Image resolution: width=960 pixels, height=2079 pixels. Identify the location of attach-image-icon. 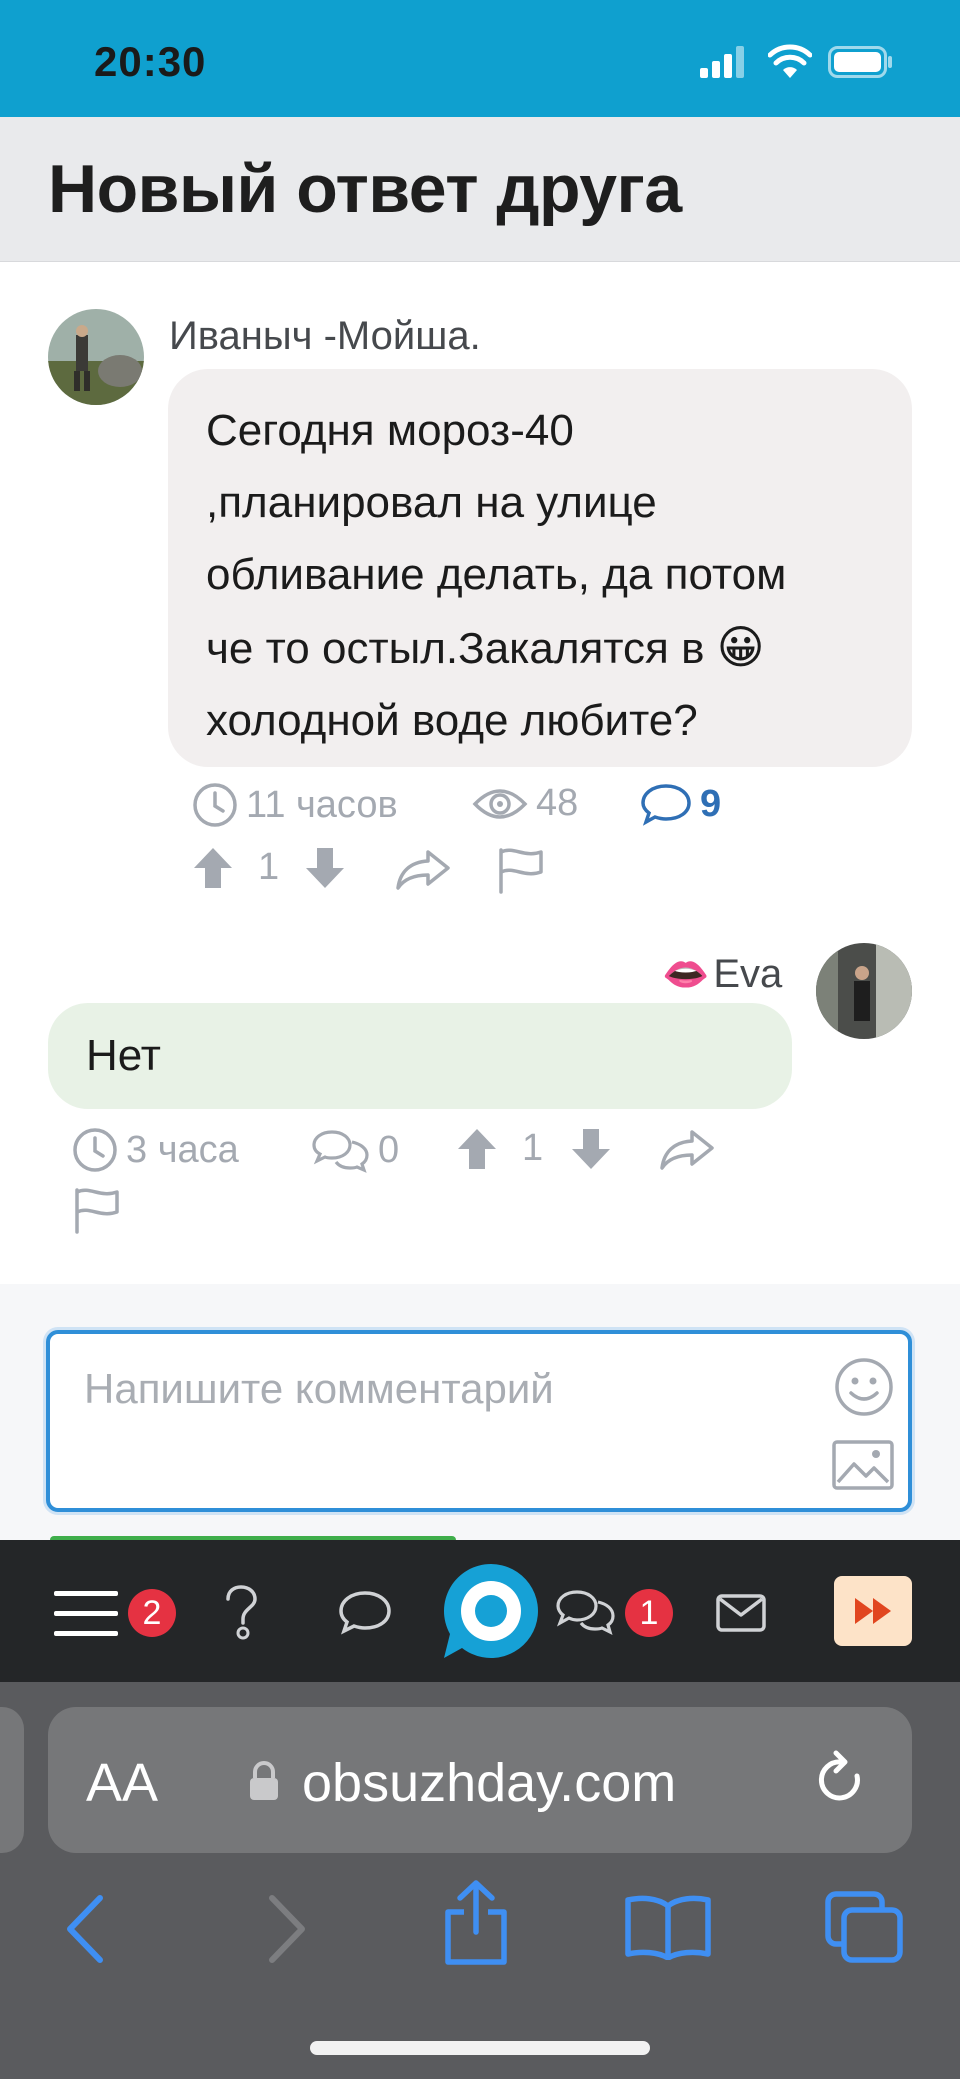
(863, 1465).